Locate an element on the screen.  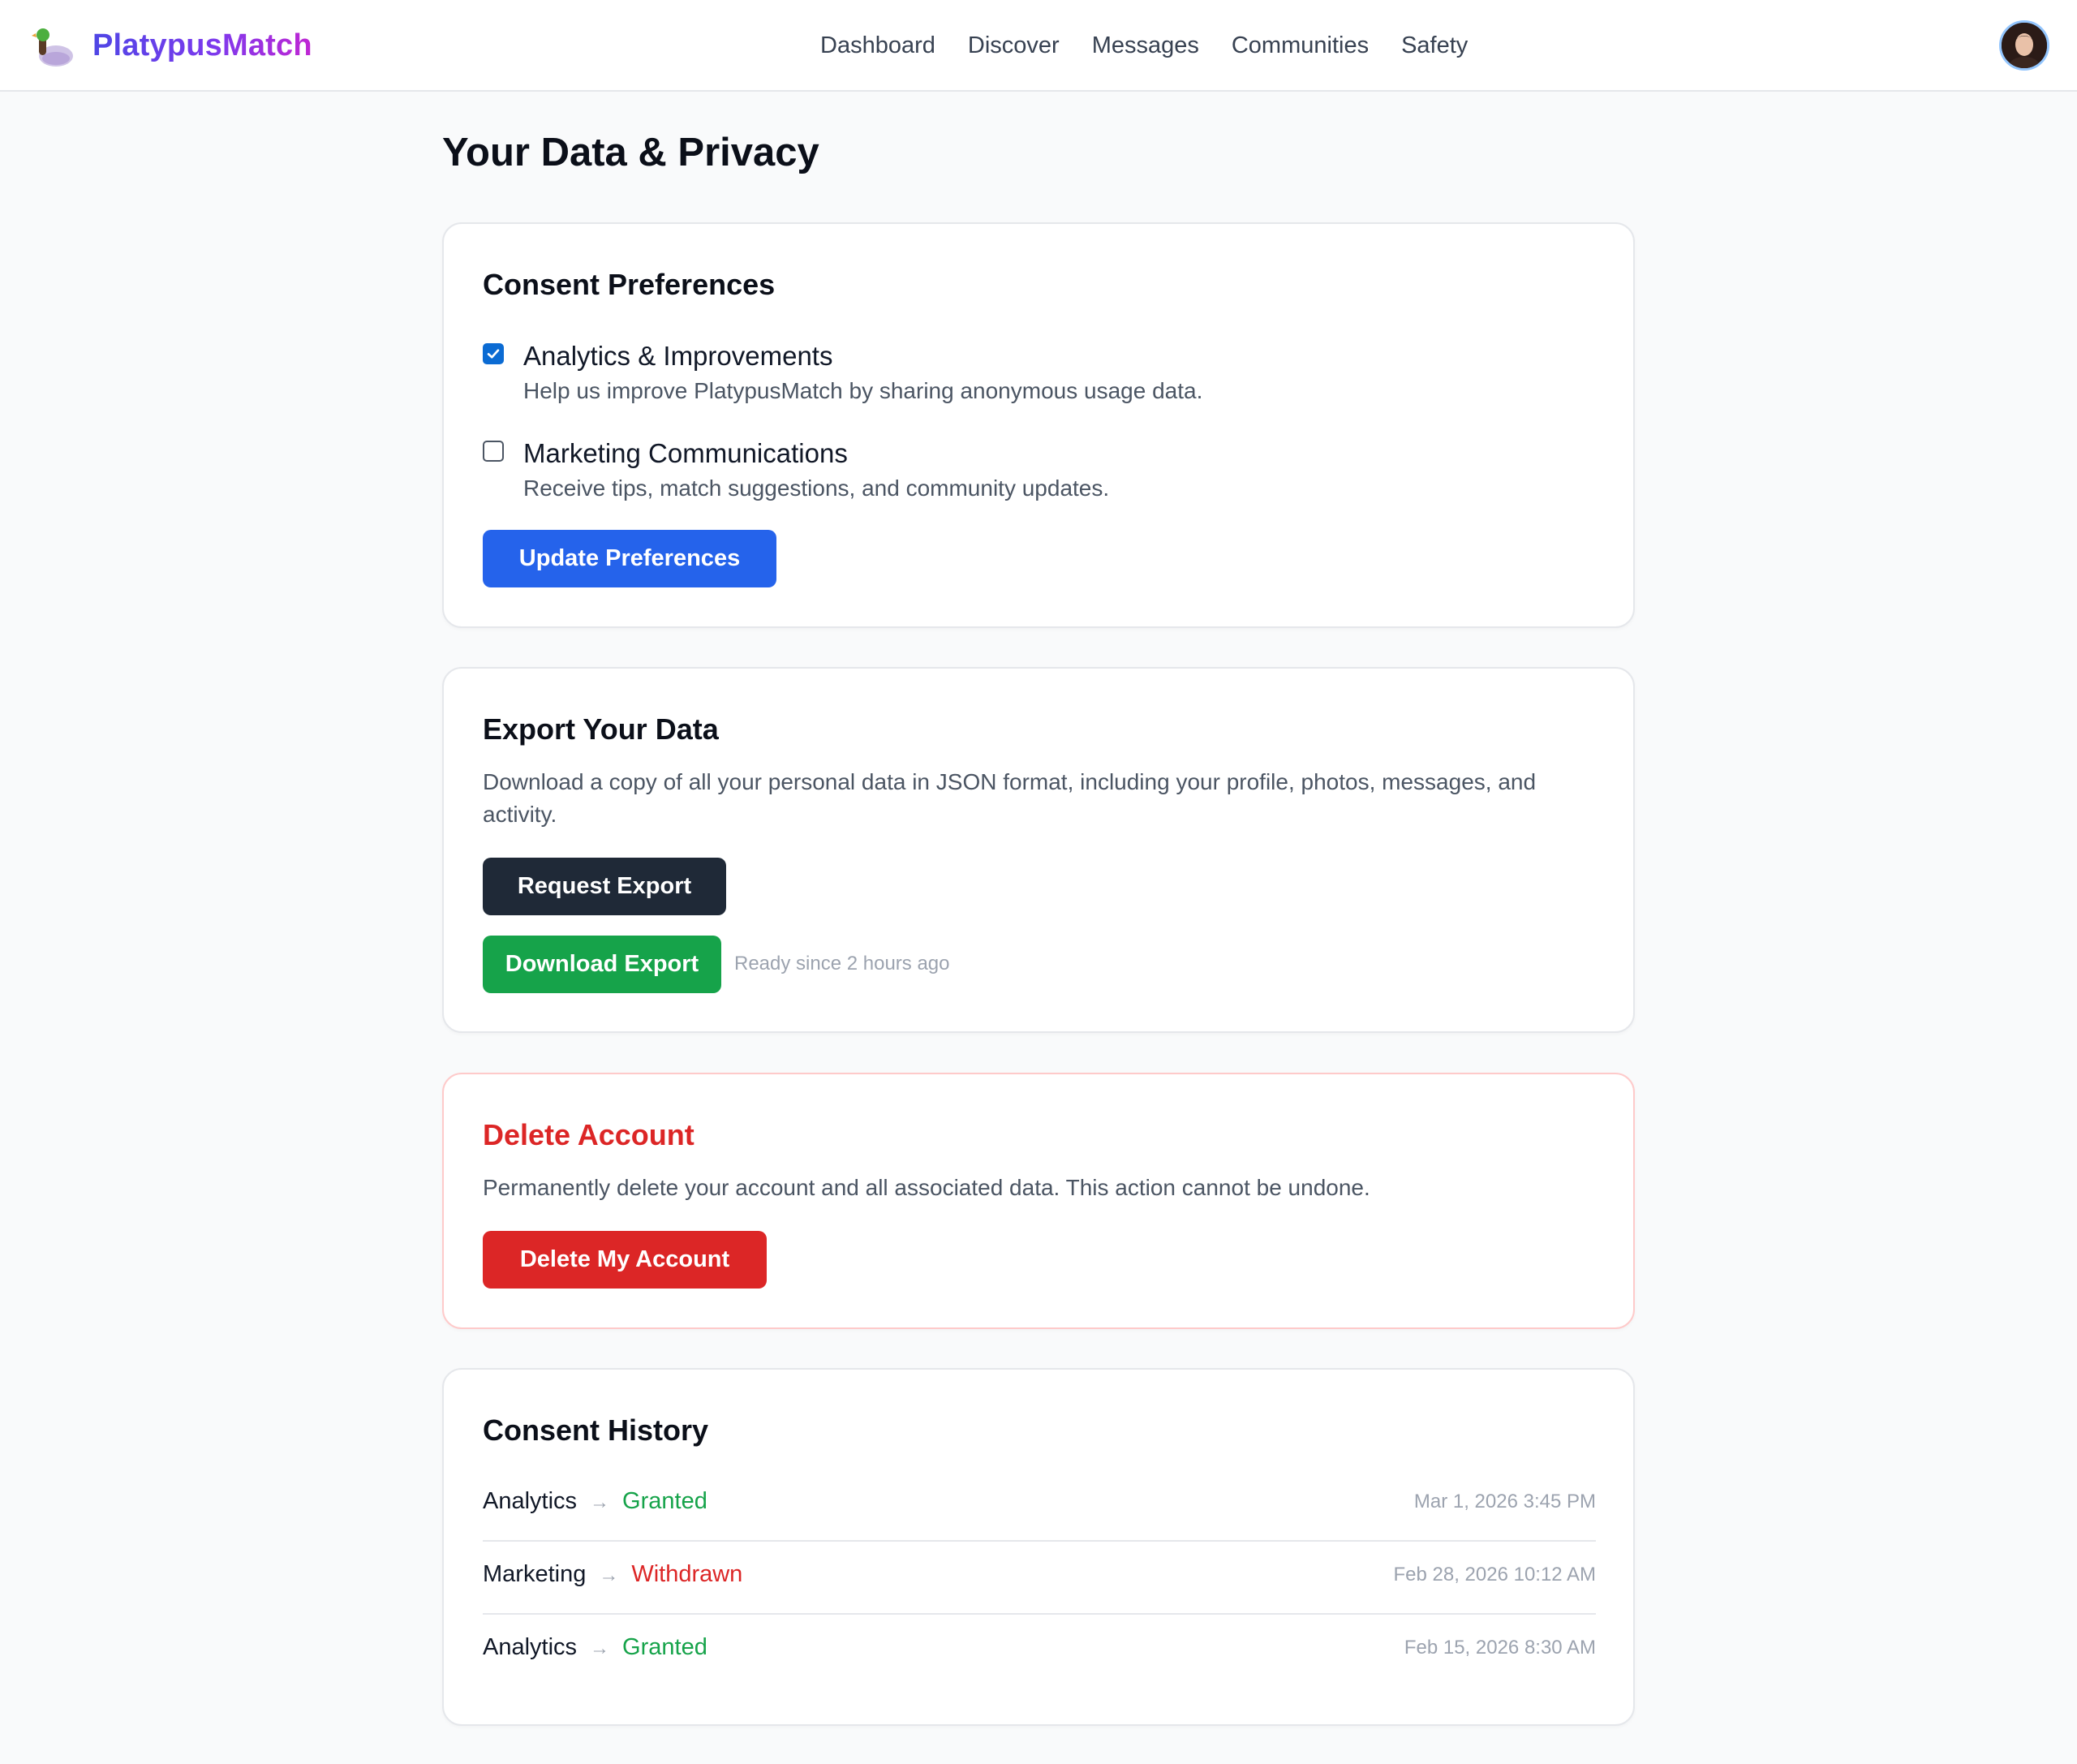
marketing-label: Marketing Communications is located at coordinates (685, 453).